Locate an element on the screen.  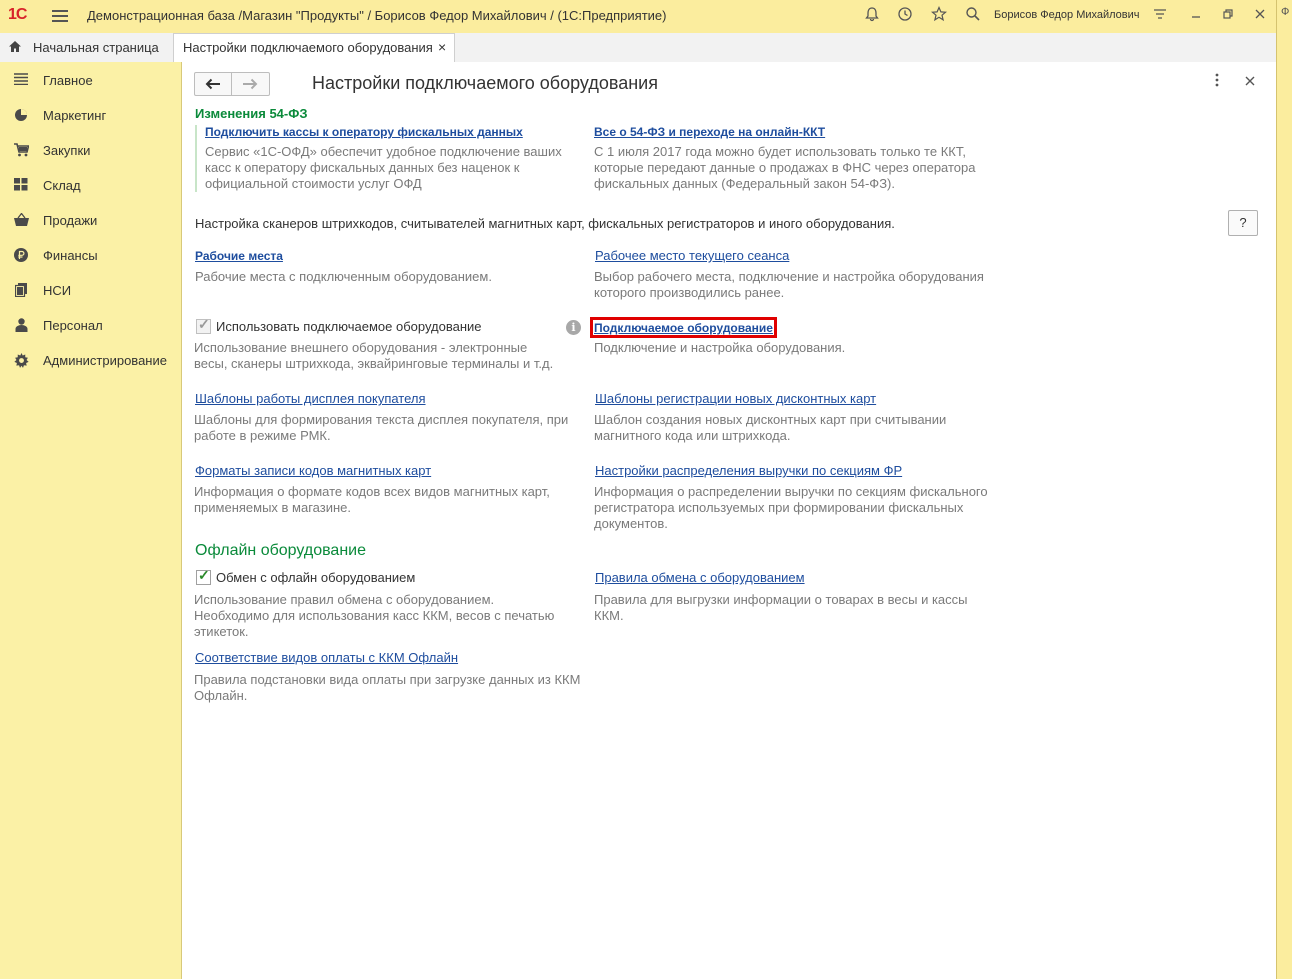
tab-equipment-settings: Настройки подключаемого оборудования × is located at coordinates (314, 47).